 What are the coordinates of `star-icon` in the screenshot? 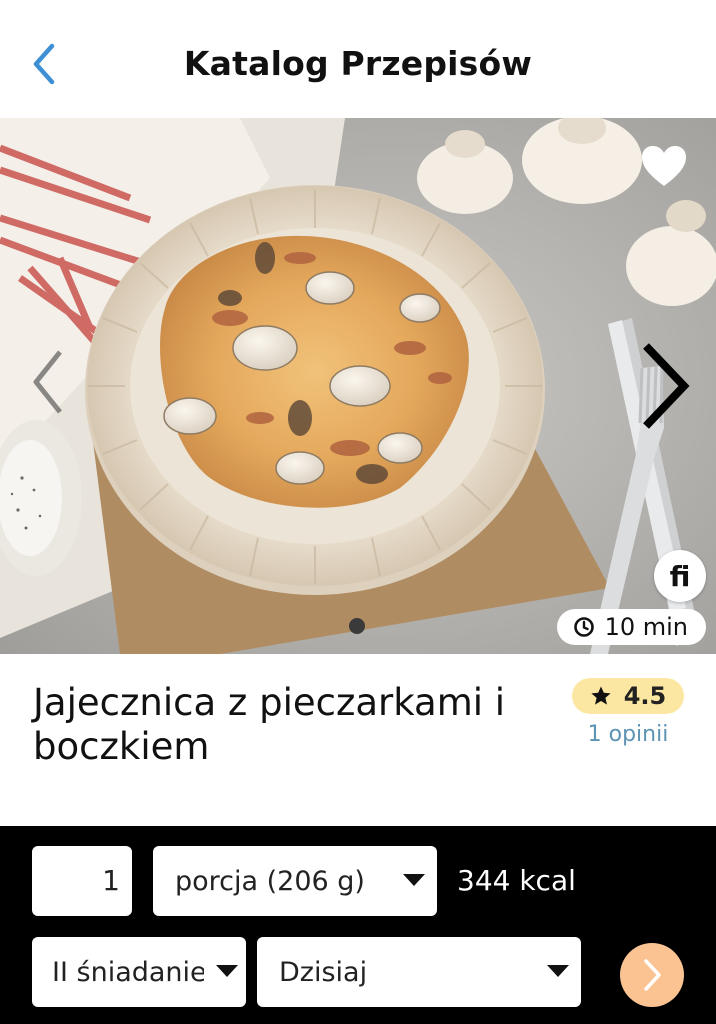 It's located at (601, 695).